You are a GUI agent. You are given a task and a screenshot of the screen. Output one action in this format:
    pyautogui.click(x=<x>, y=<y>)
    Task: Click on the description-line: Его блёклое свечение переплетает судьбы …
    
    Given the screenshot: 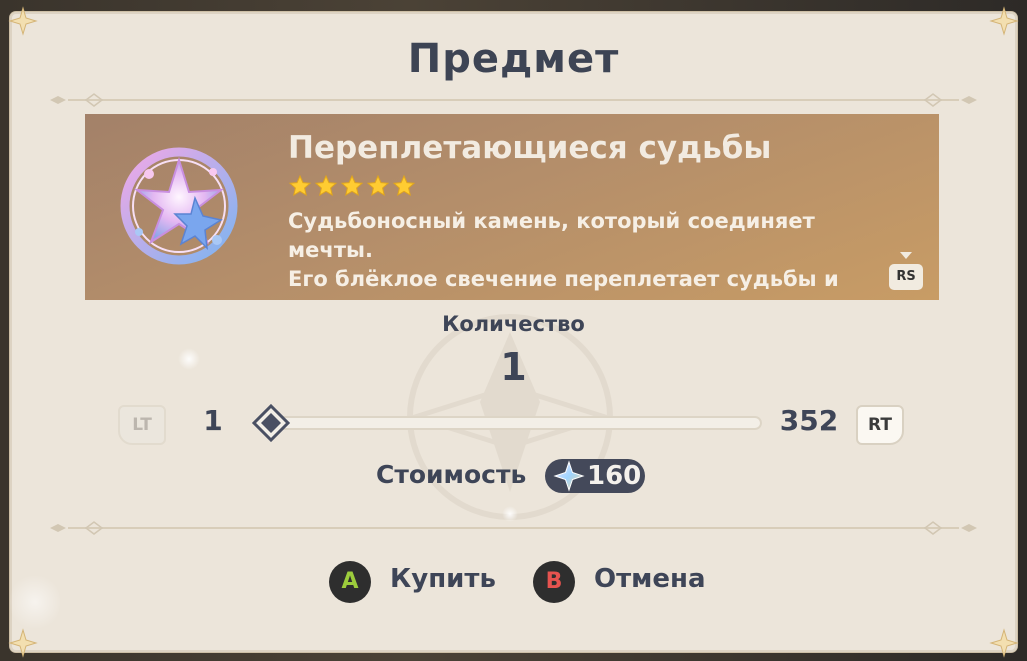 What is the action you would take?
    pyautogui.click(x=563, y=279)
    